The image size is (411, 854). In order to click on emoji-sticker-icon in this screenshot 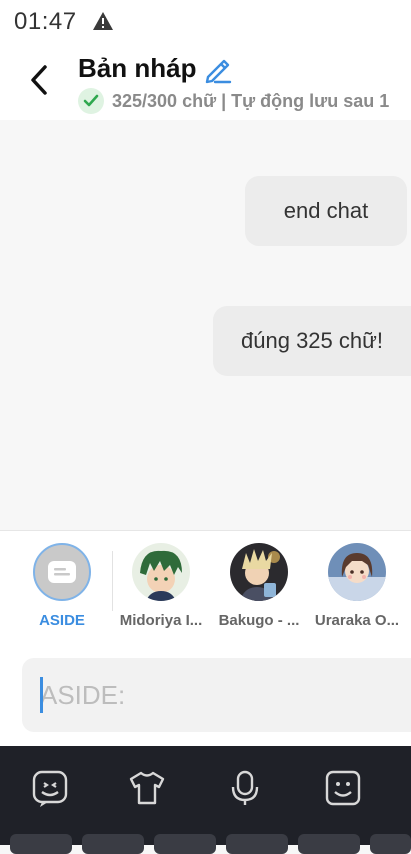, I will do `click(50, 788)`.